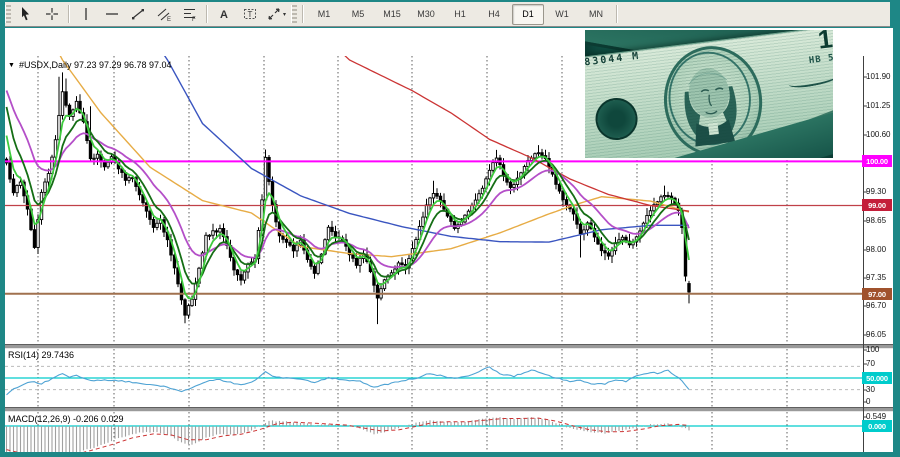  I want to click on symbol-title-text: #USDX,Daily 97.23 97.29 96.78 97.04, so click(95, 65).